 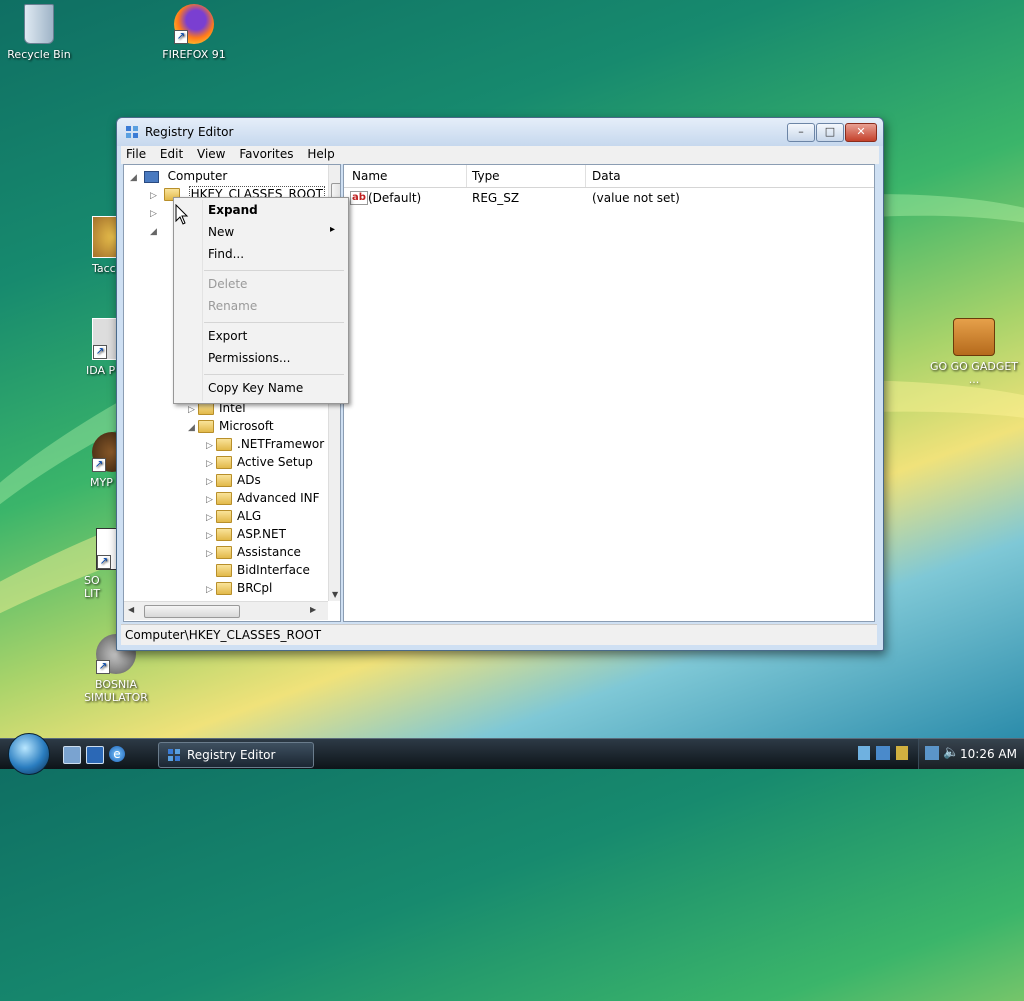 I want to click on menu-bar: File Edit View Favorites Help, so click(x=500, y=155).